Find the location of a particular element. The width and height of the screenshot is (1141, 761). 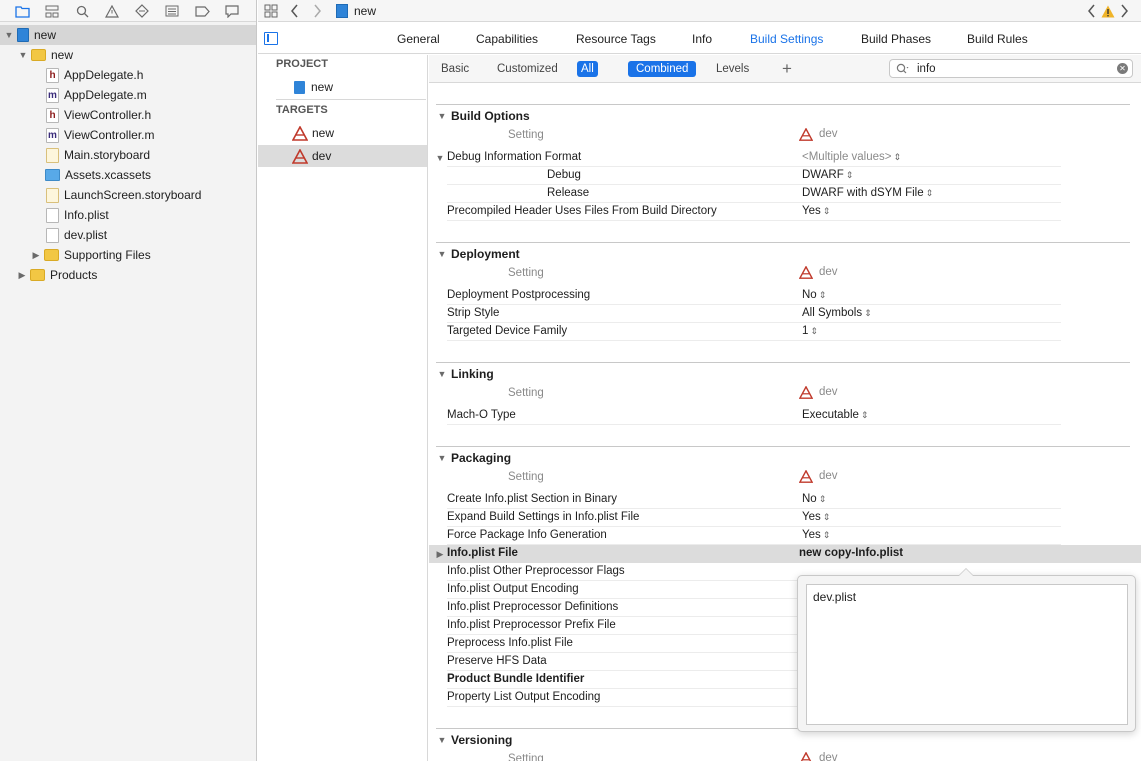

tab-build-phases: Build Phases is located at coordinates (896, 39).